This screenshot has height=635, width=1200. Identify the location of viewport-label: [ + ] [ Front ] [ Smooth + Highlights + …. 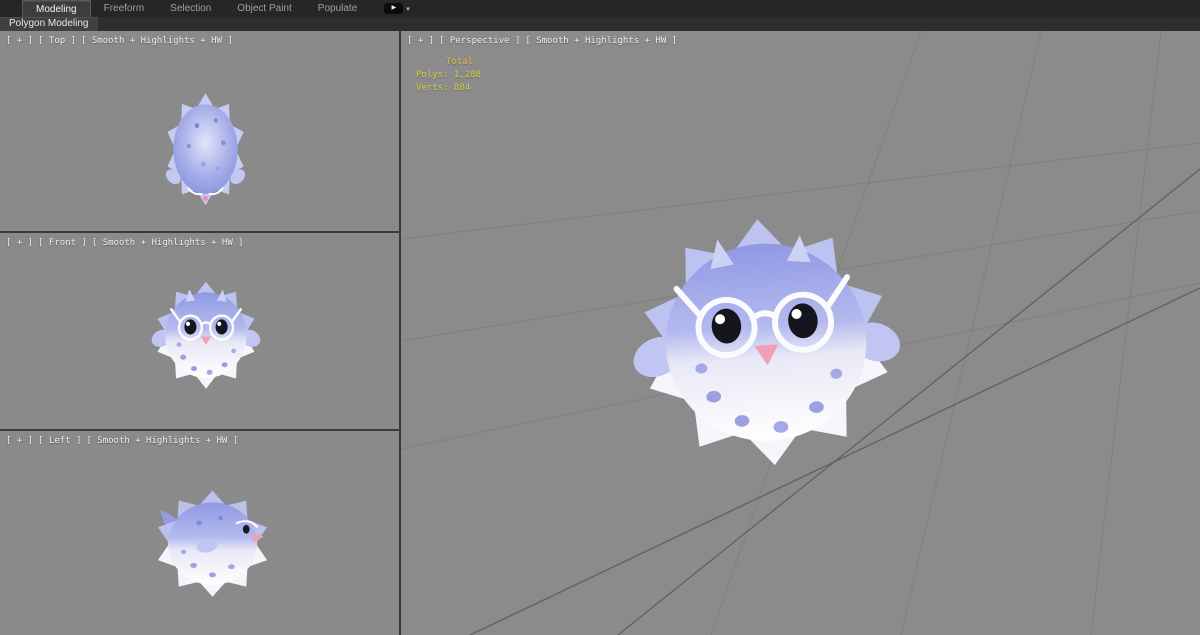
(125, 243).